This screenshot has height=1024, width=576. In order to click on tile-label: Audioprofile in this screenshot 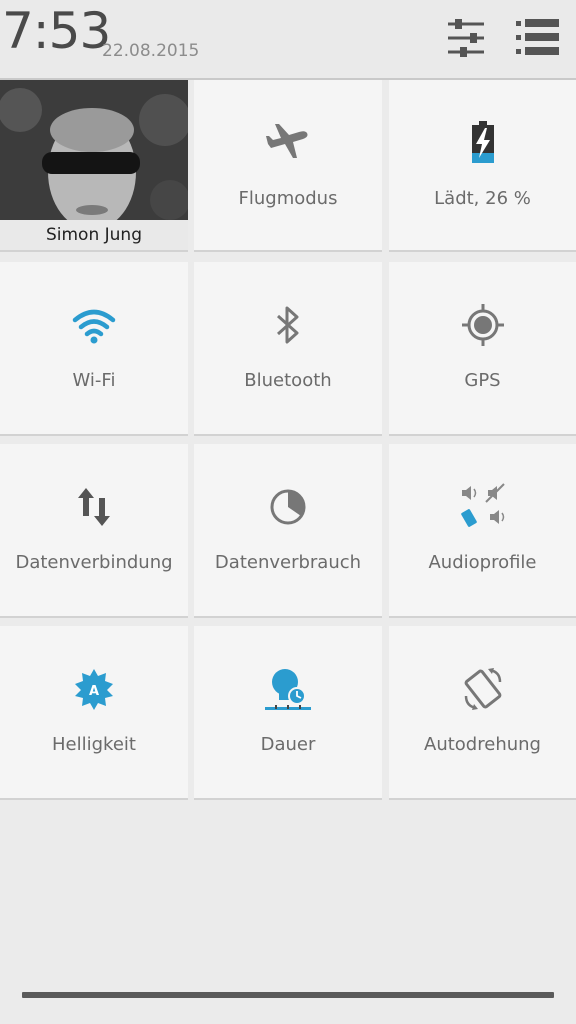, I will do `click(482, 562)`.